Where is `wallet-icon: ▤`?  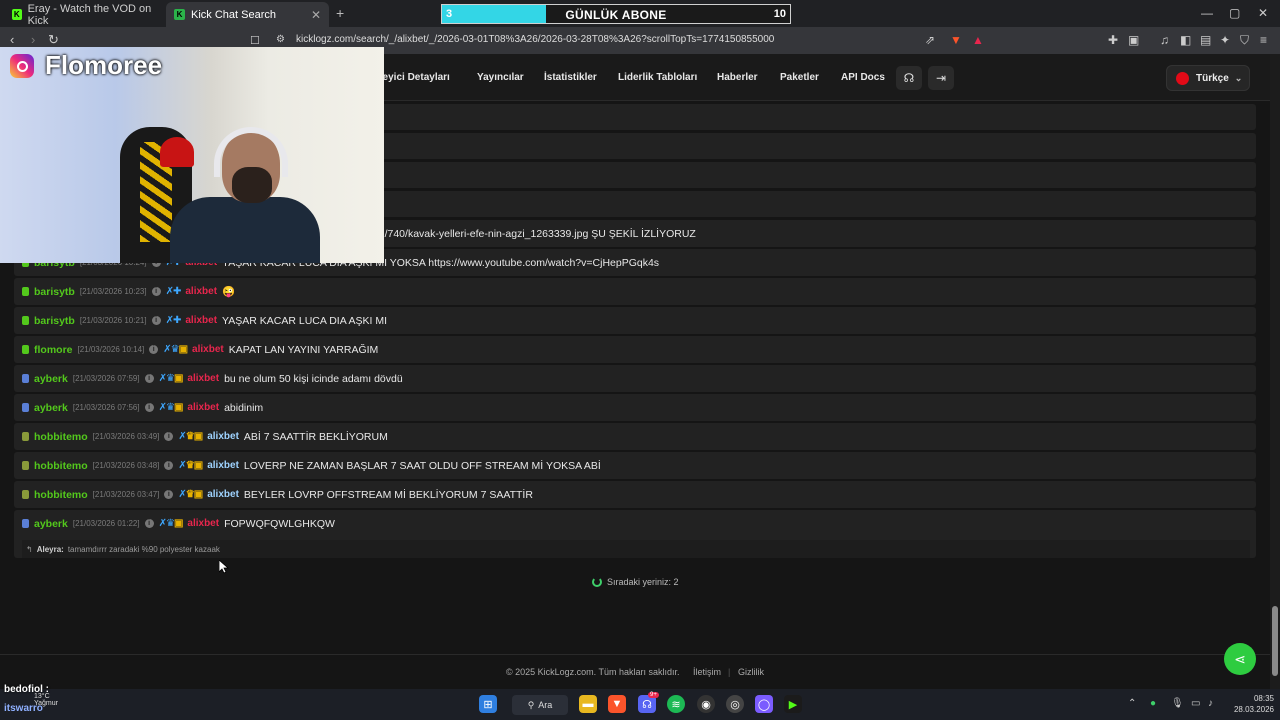 wallet-icon: ▤ is located at coordinates (1205, 40).